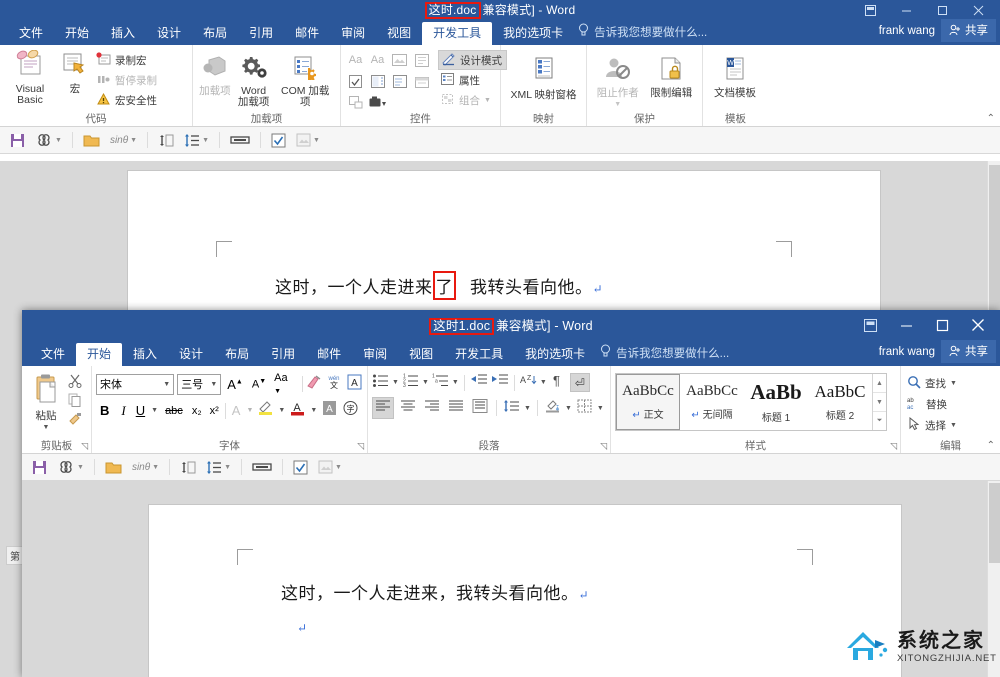 The width and height of the screenshot is (1000, 677). I want to click on styles-scroll-down-icon: ▼, so click(879, 402).